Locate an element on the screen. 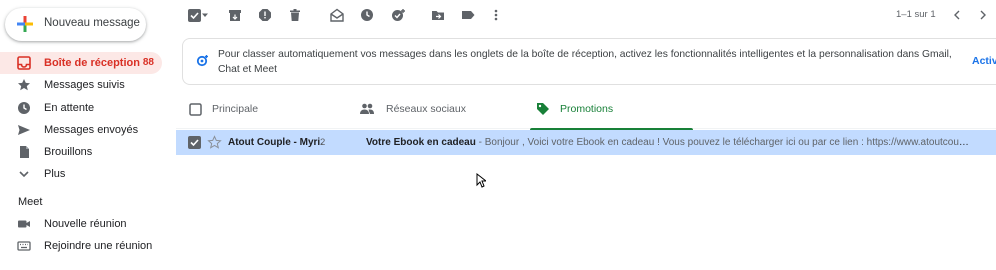 The image size is (996, 270). meet-list: Nouvelle réunion Rejoindre une réunion is located at coordinates (84, 235).